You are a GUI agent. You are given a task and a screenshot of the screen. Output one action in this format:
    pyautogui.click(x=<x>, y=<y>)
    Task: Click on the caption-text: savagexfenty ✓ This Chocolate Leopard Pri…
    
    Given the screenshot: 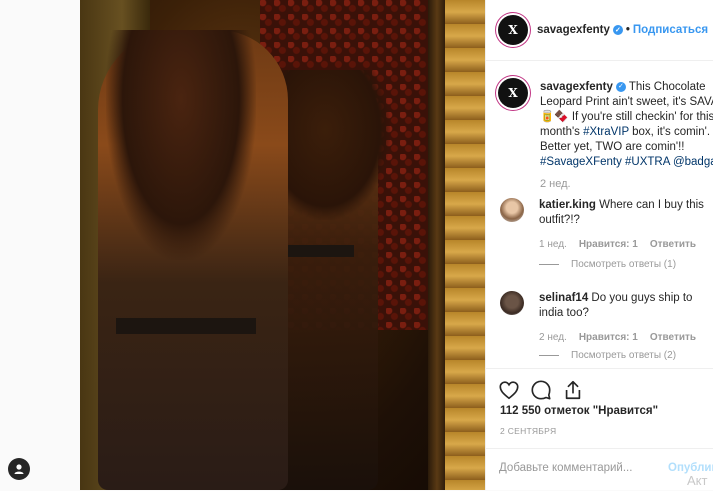 What is the action you would take?
    pyautogui.click(x=626, y=125)
    